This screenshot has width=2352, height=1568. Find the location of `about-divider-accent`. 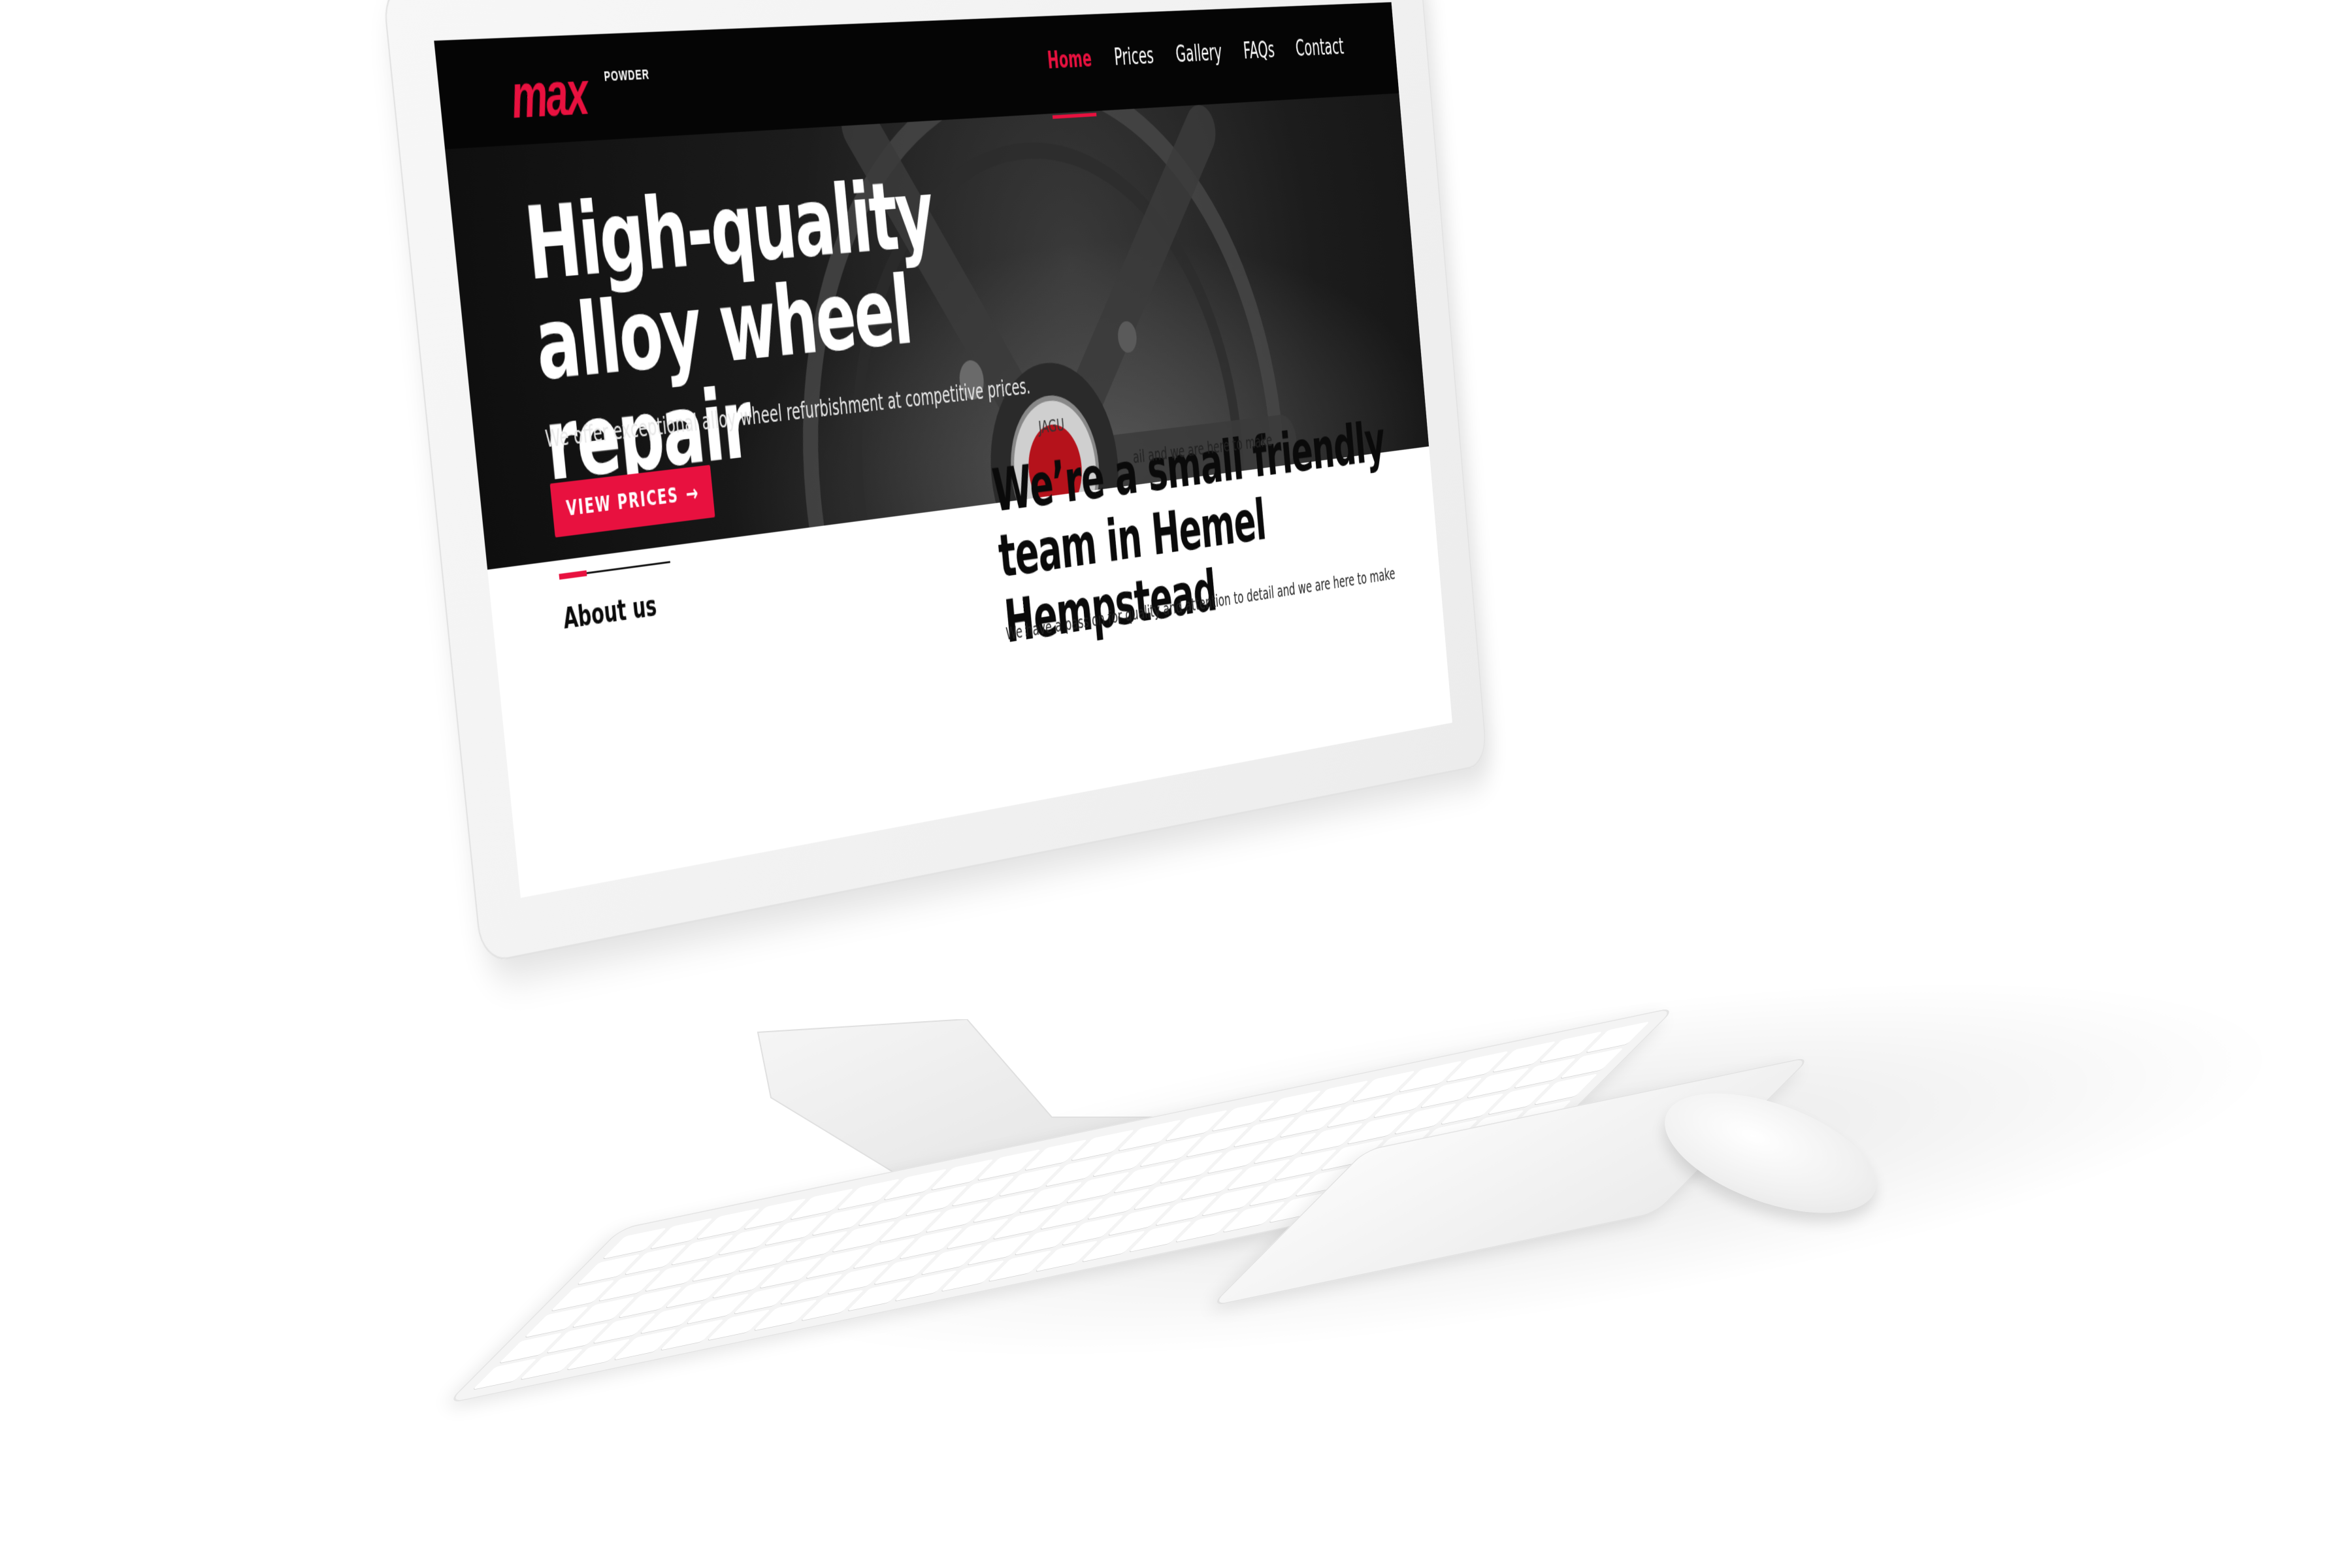

about-divider-accent is located at coordinates (573, 575).